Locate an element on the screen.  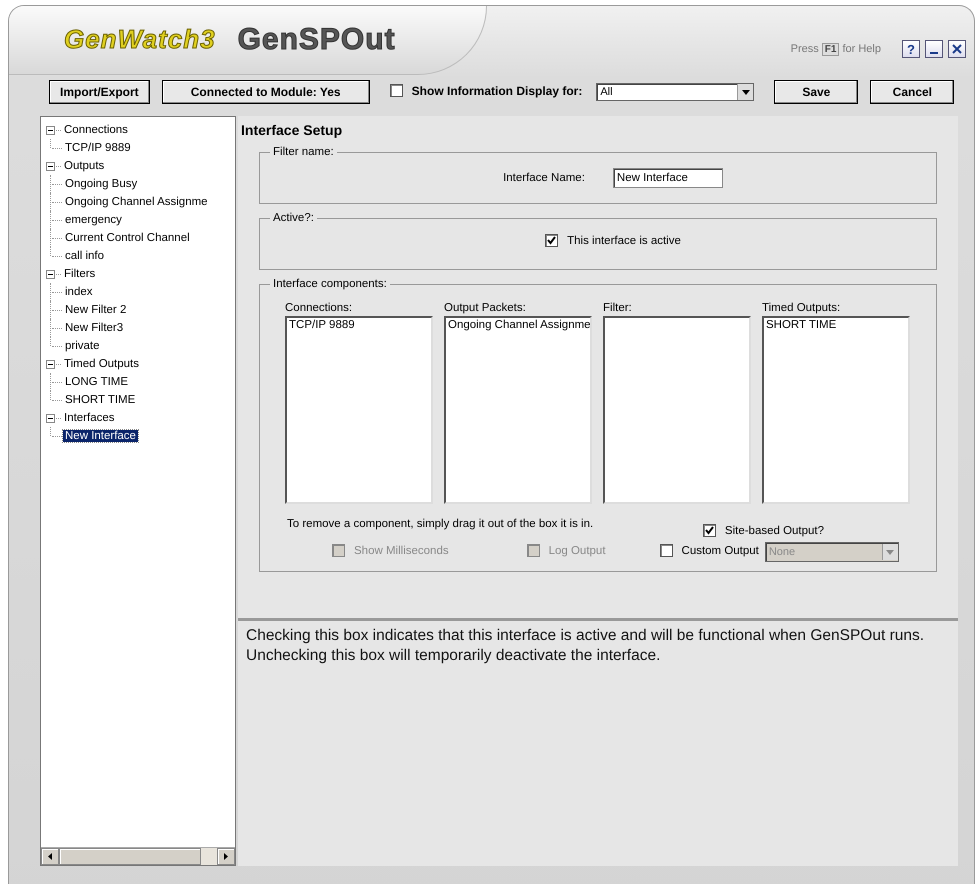
checkbox-label: Custom Output is located at coordinates (720, 550).